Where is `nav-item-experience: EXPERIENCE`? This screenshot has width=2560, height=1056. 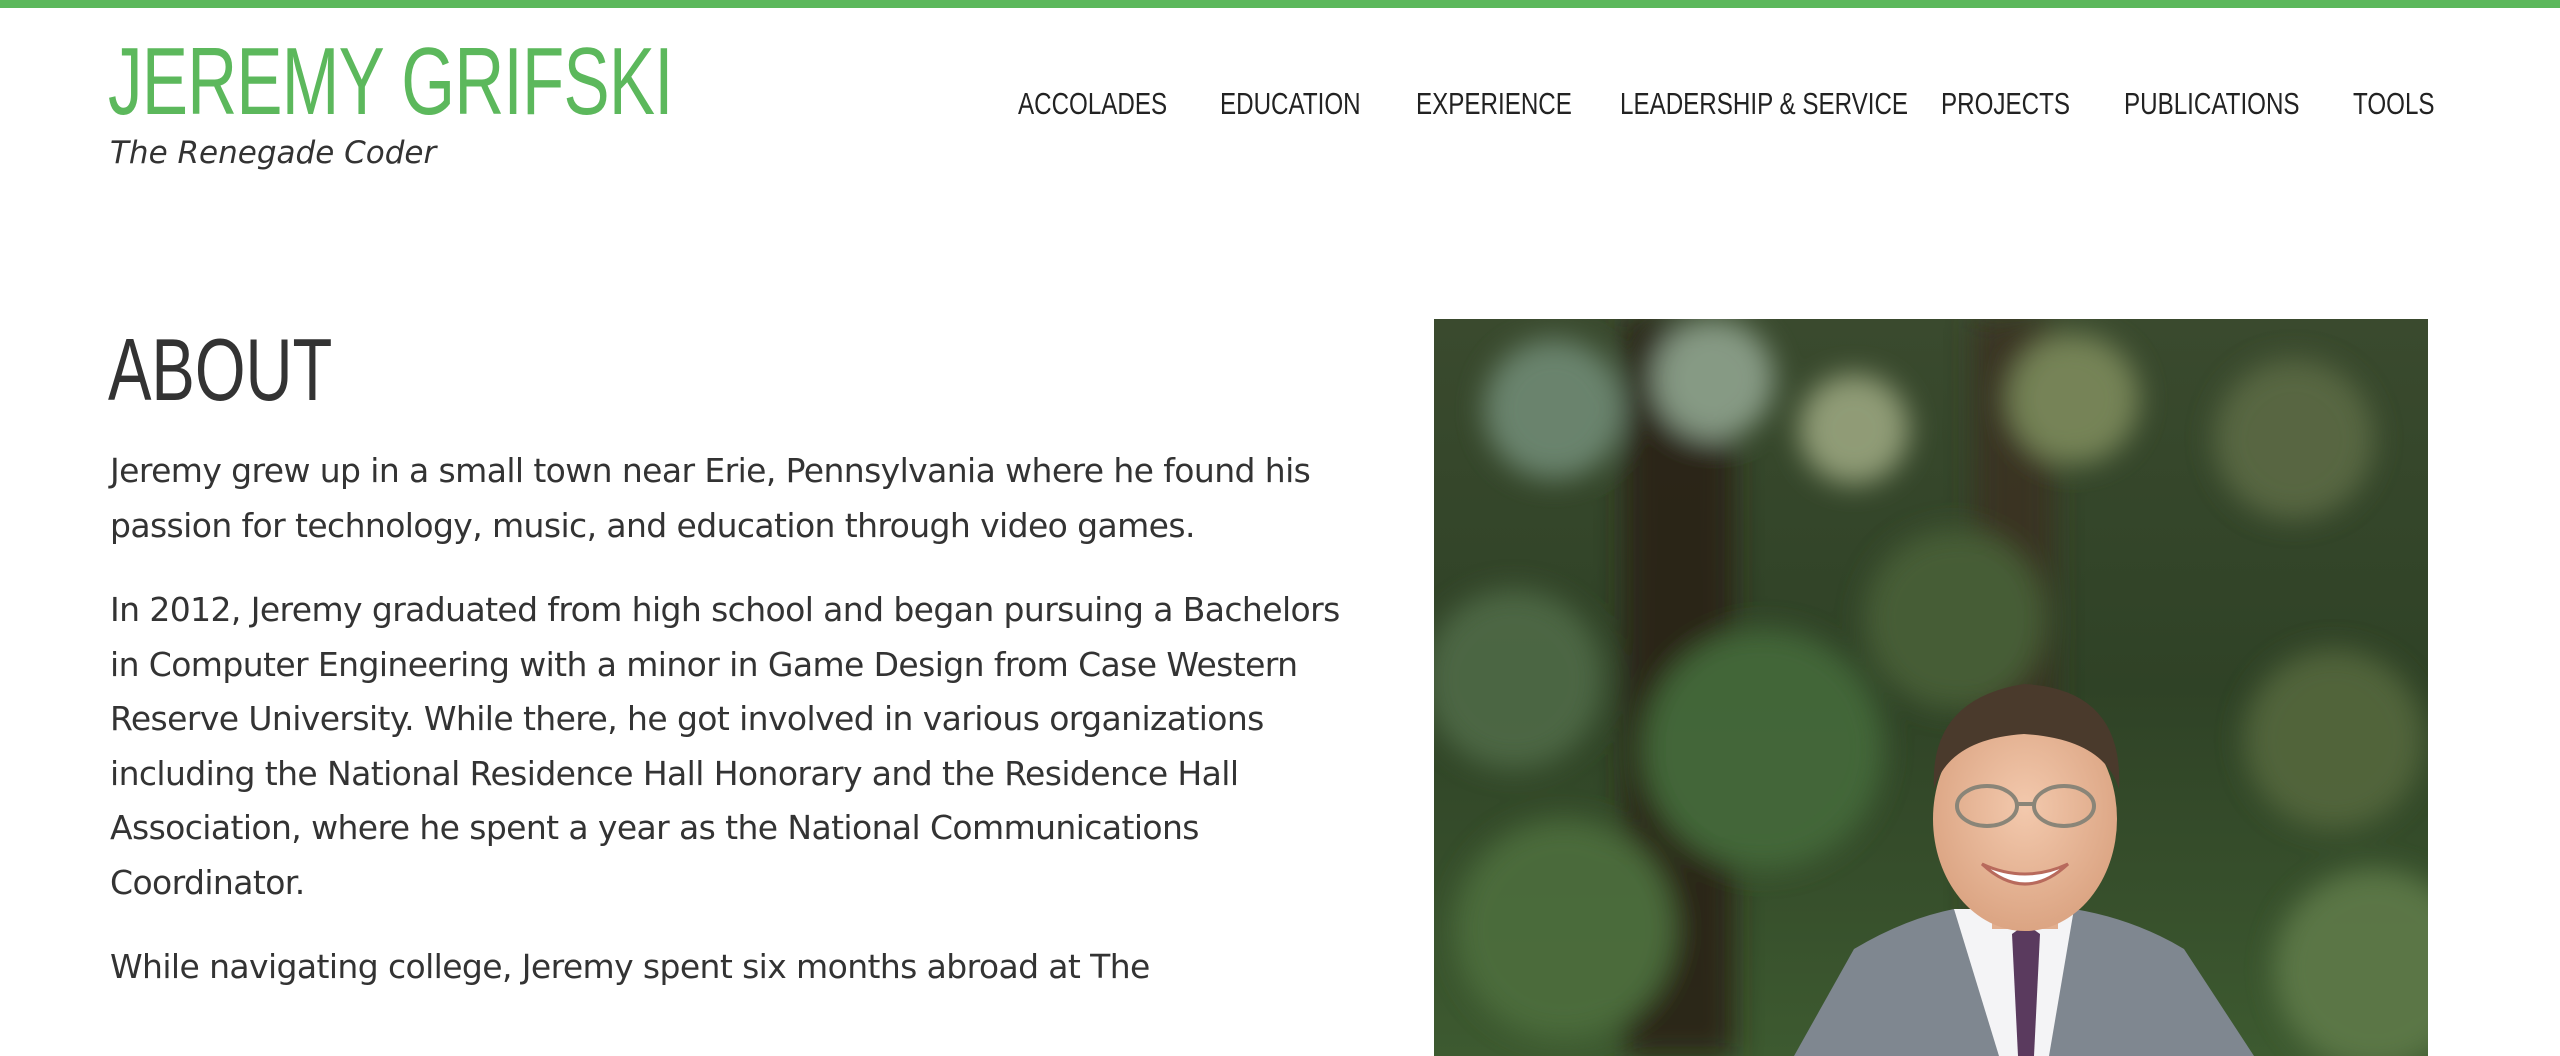 nav-item-experience: EXPERIENCE is located at coordinates (1494, 104).